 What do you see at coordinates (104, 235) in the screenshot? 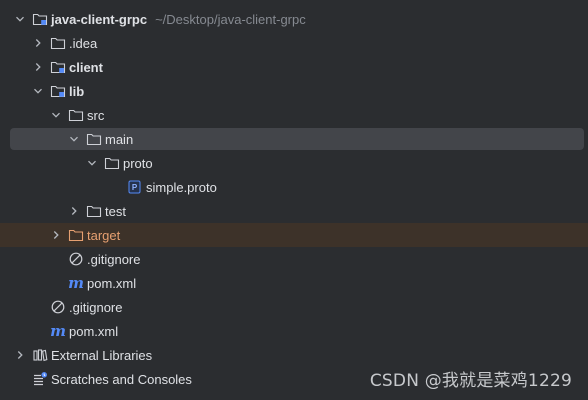
I see `tree-label: target` at bounding box center [104, 235].